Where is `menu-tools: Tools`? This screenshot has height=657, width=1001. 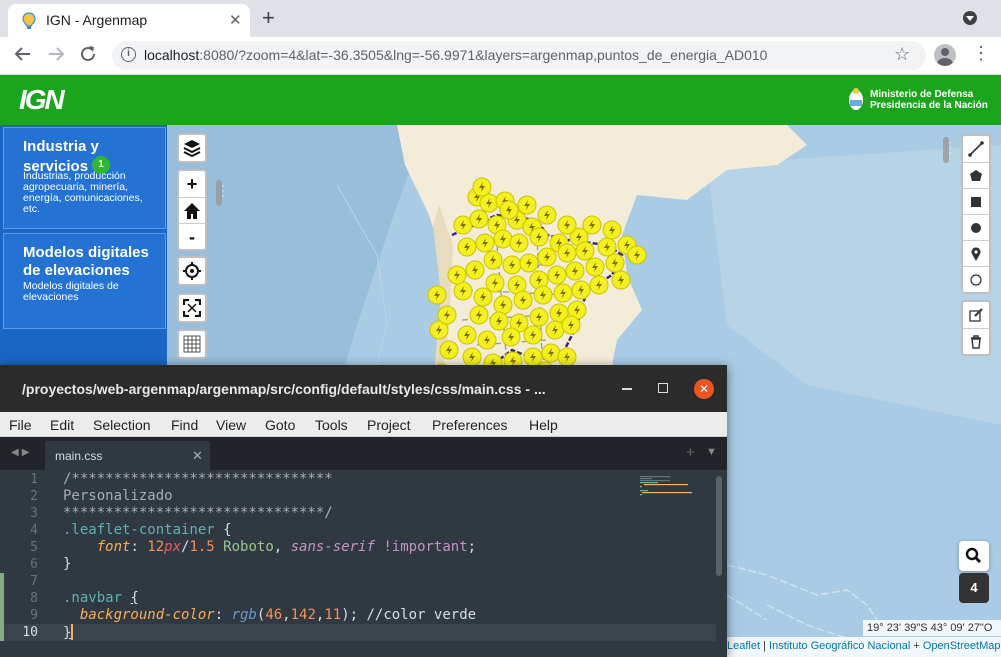 menu-tools: Tools is located at coordinates (331, 425).